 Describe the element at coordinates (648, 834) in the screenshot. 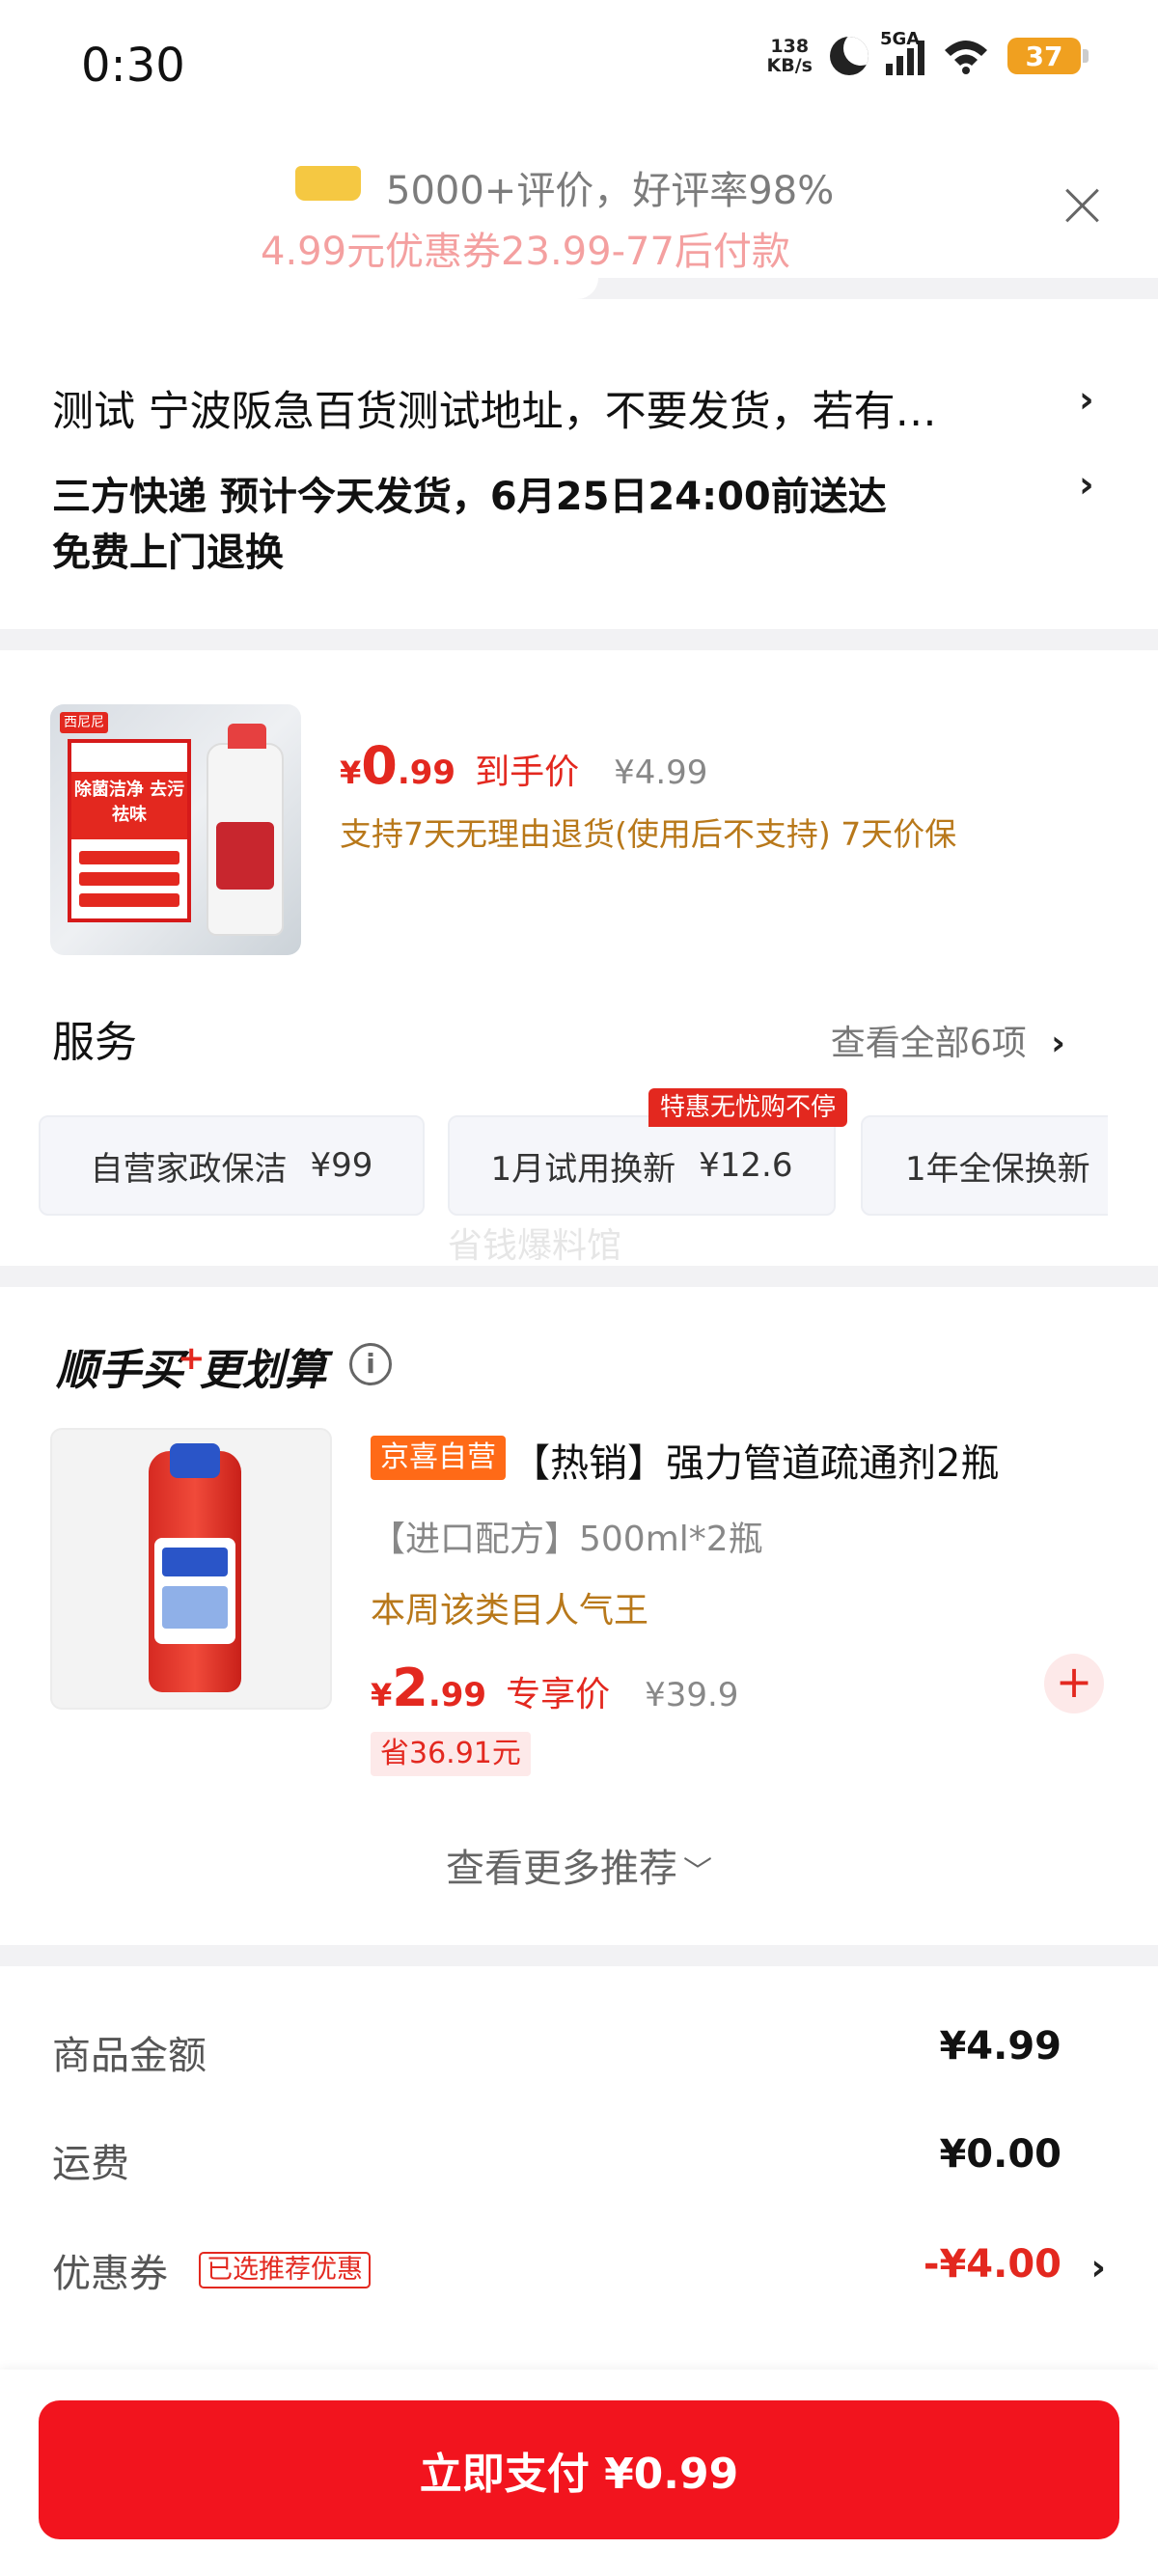

I see `support-policy: 支持7天无理由退货(使用后不支持) 7天价保` at that location.